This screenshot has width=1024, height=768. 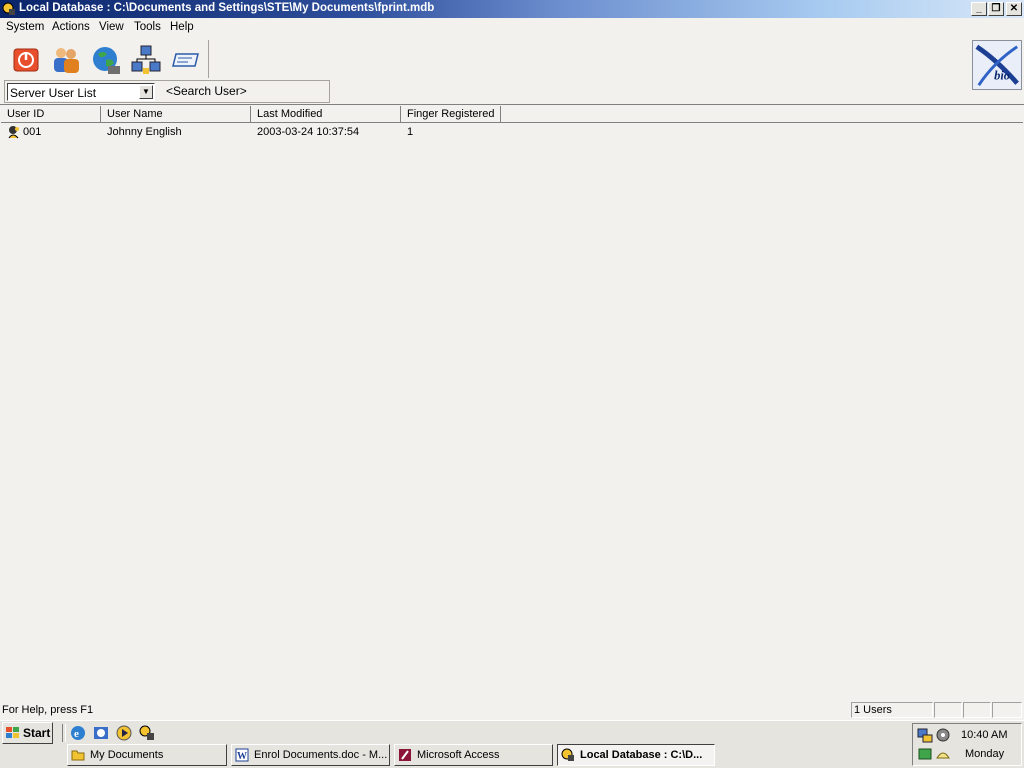 What do you see at coordinates (985, 754) in the screenshot?
I see `clock-day: Monday` at bounding box center [985, 754].